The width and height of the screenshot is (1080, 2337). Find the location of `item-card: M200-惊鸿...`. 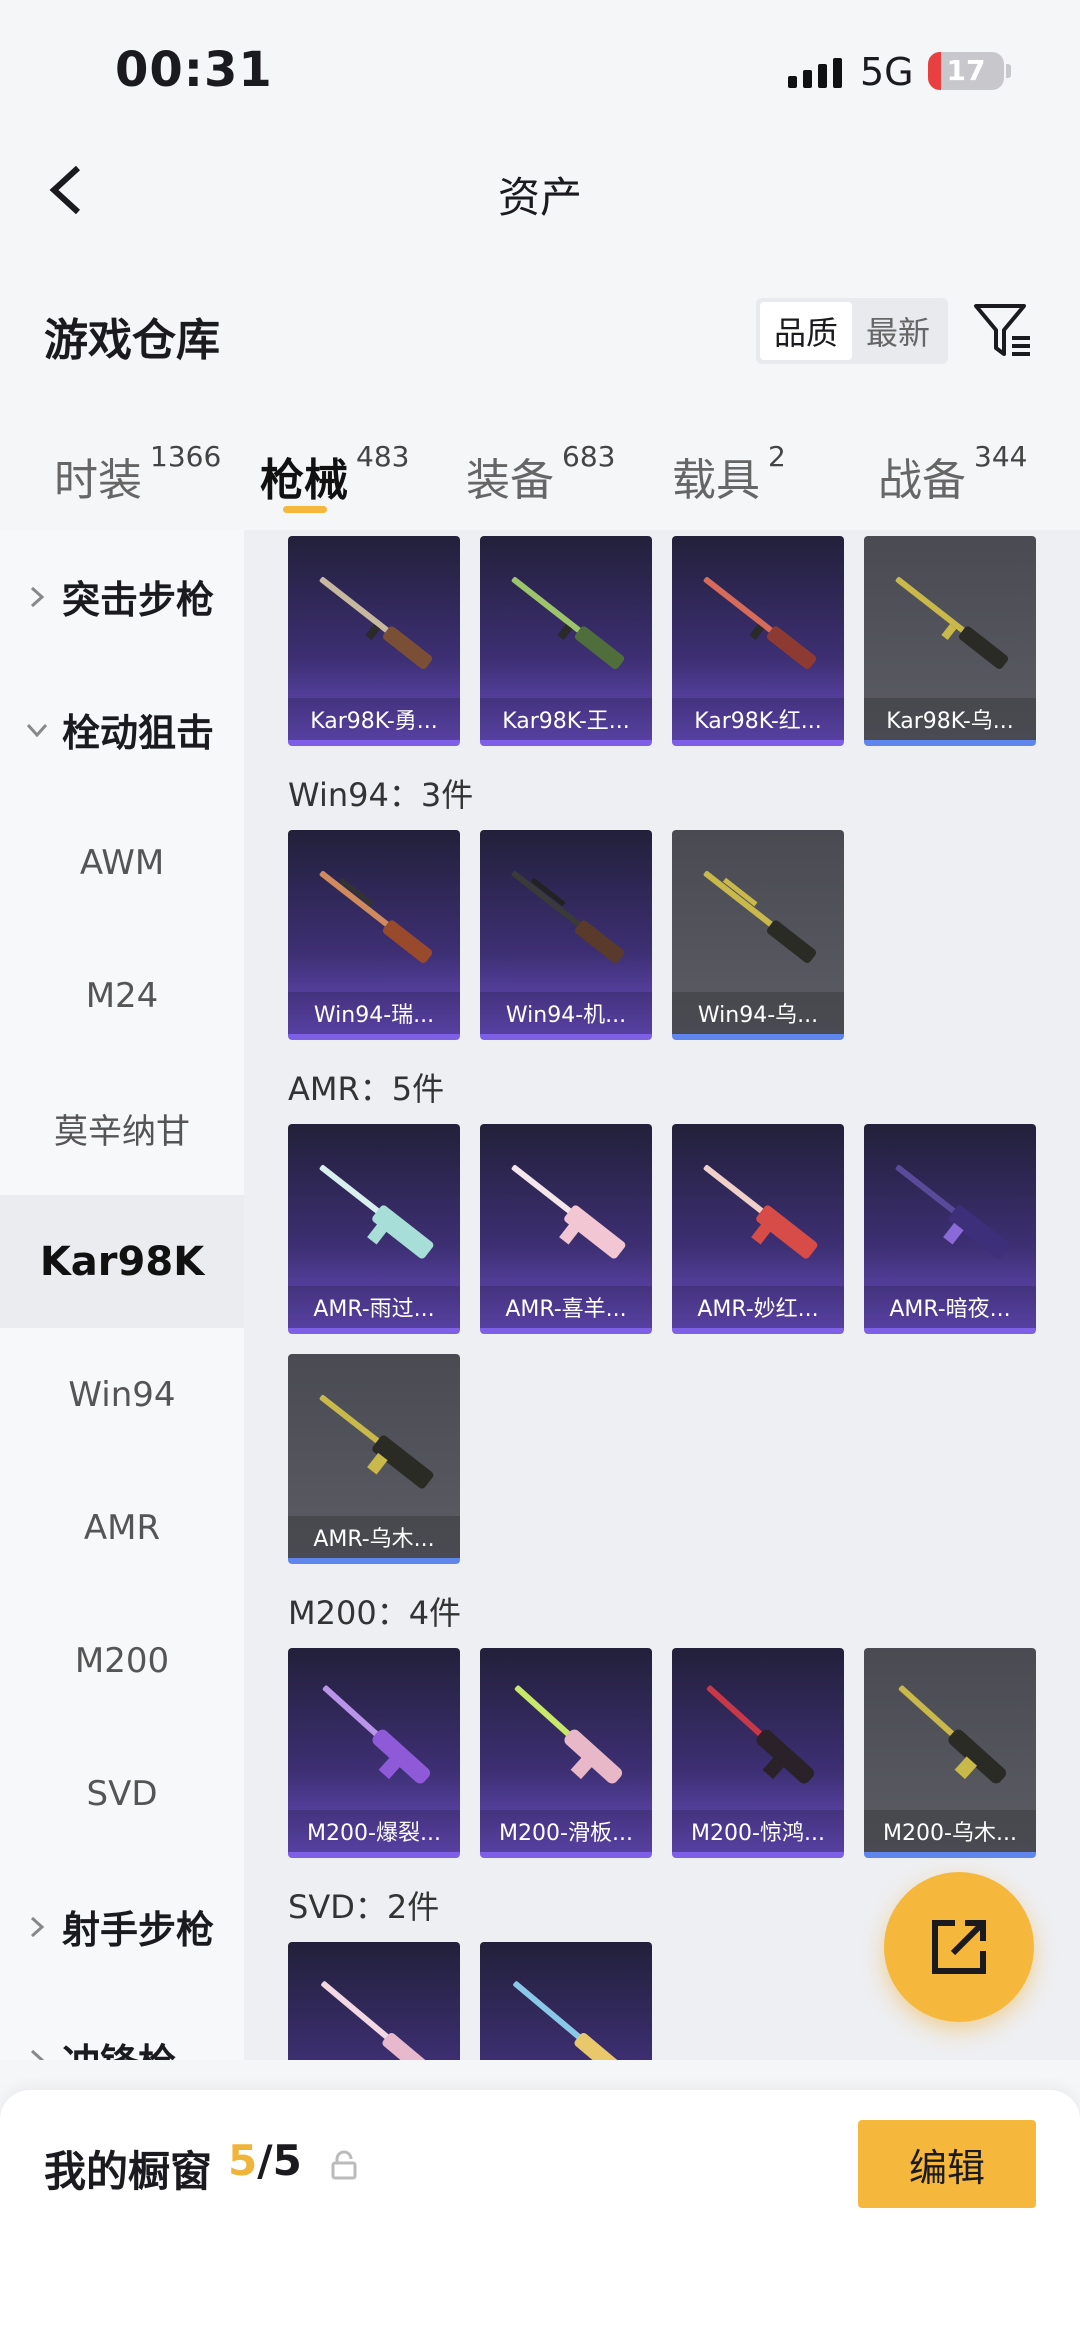

item-card: M200-惊鸿... is located at coordinates (758, 1753).